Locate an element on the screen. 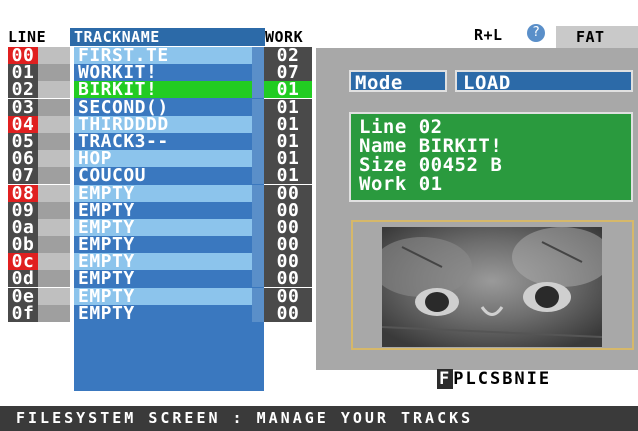 The height and width of the screenshot is (431, 638). screen-selector: F PLCSBNIE is located at coordinates (494, 379).